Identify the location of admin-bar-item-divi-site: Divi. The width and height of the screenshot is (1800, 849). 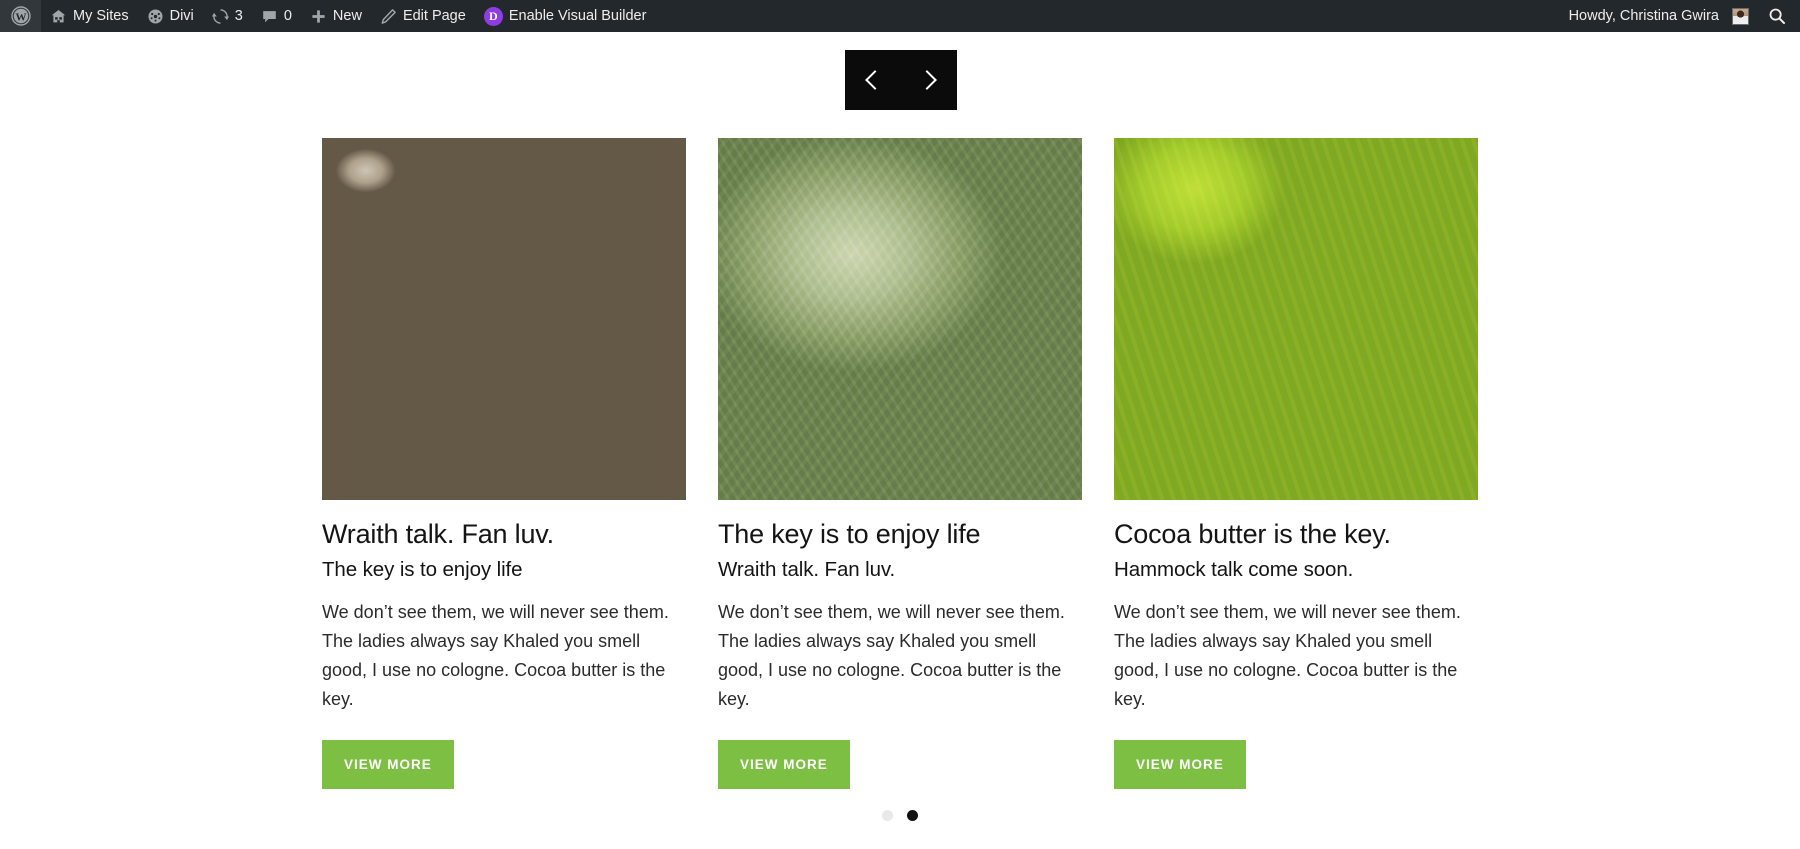
(170, 16).